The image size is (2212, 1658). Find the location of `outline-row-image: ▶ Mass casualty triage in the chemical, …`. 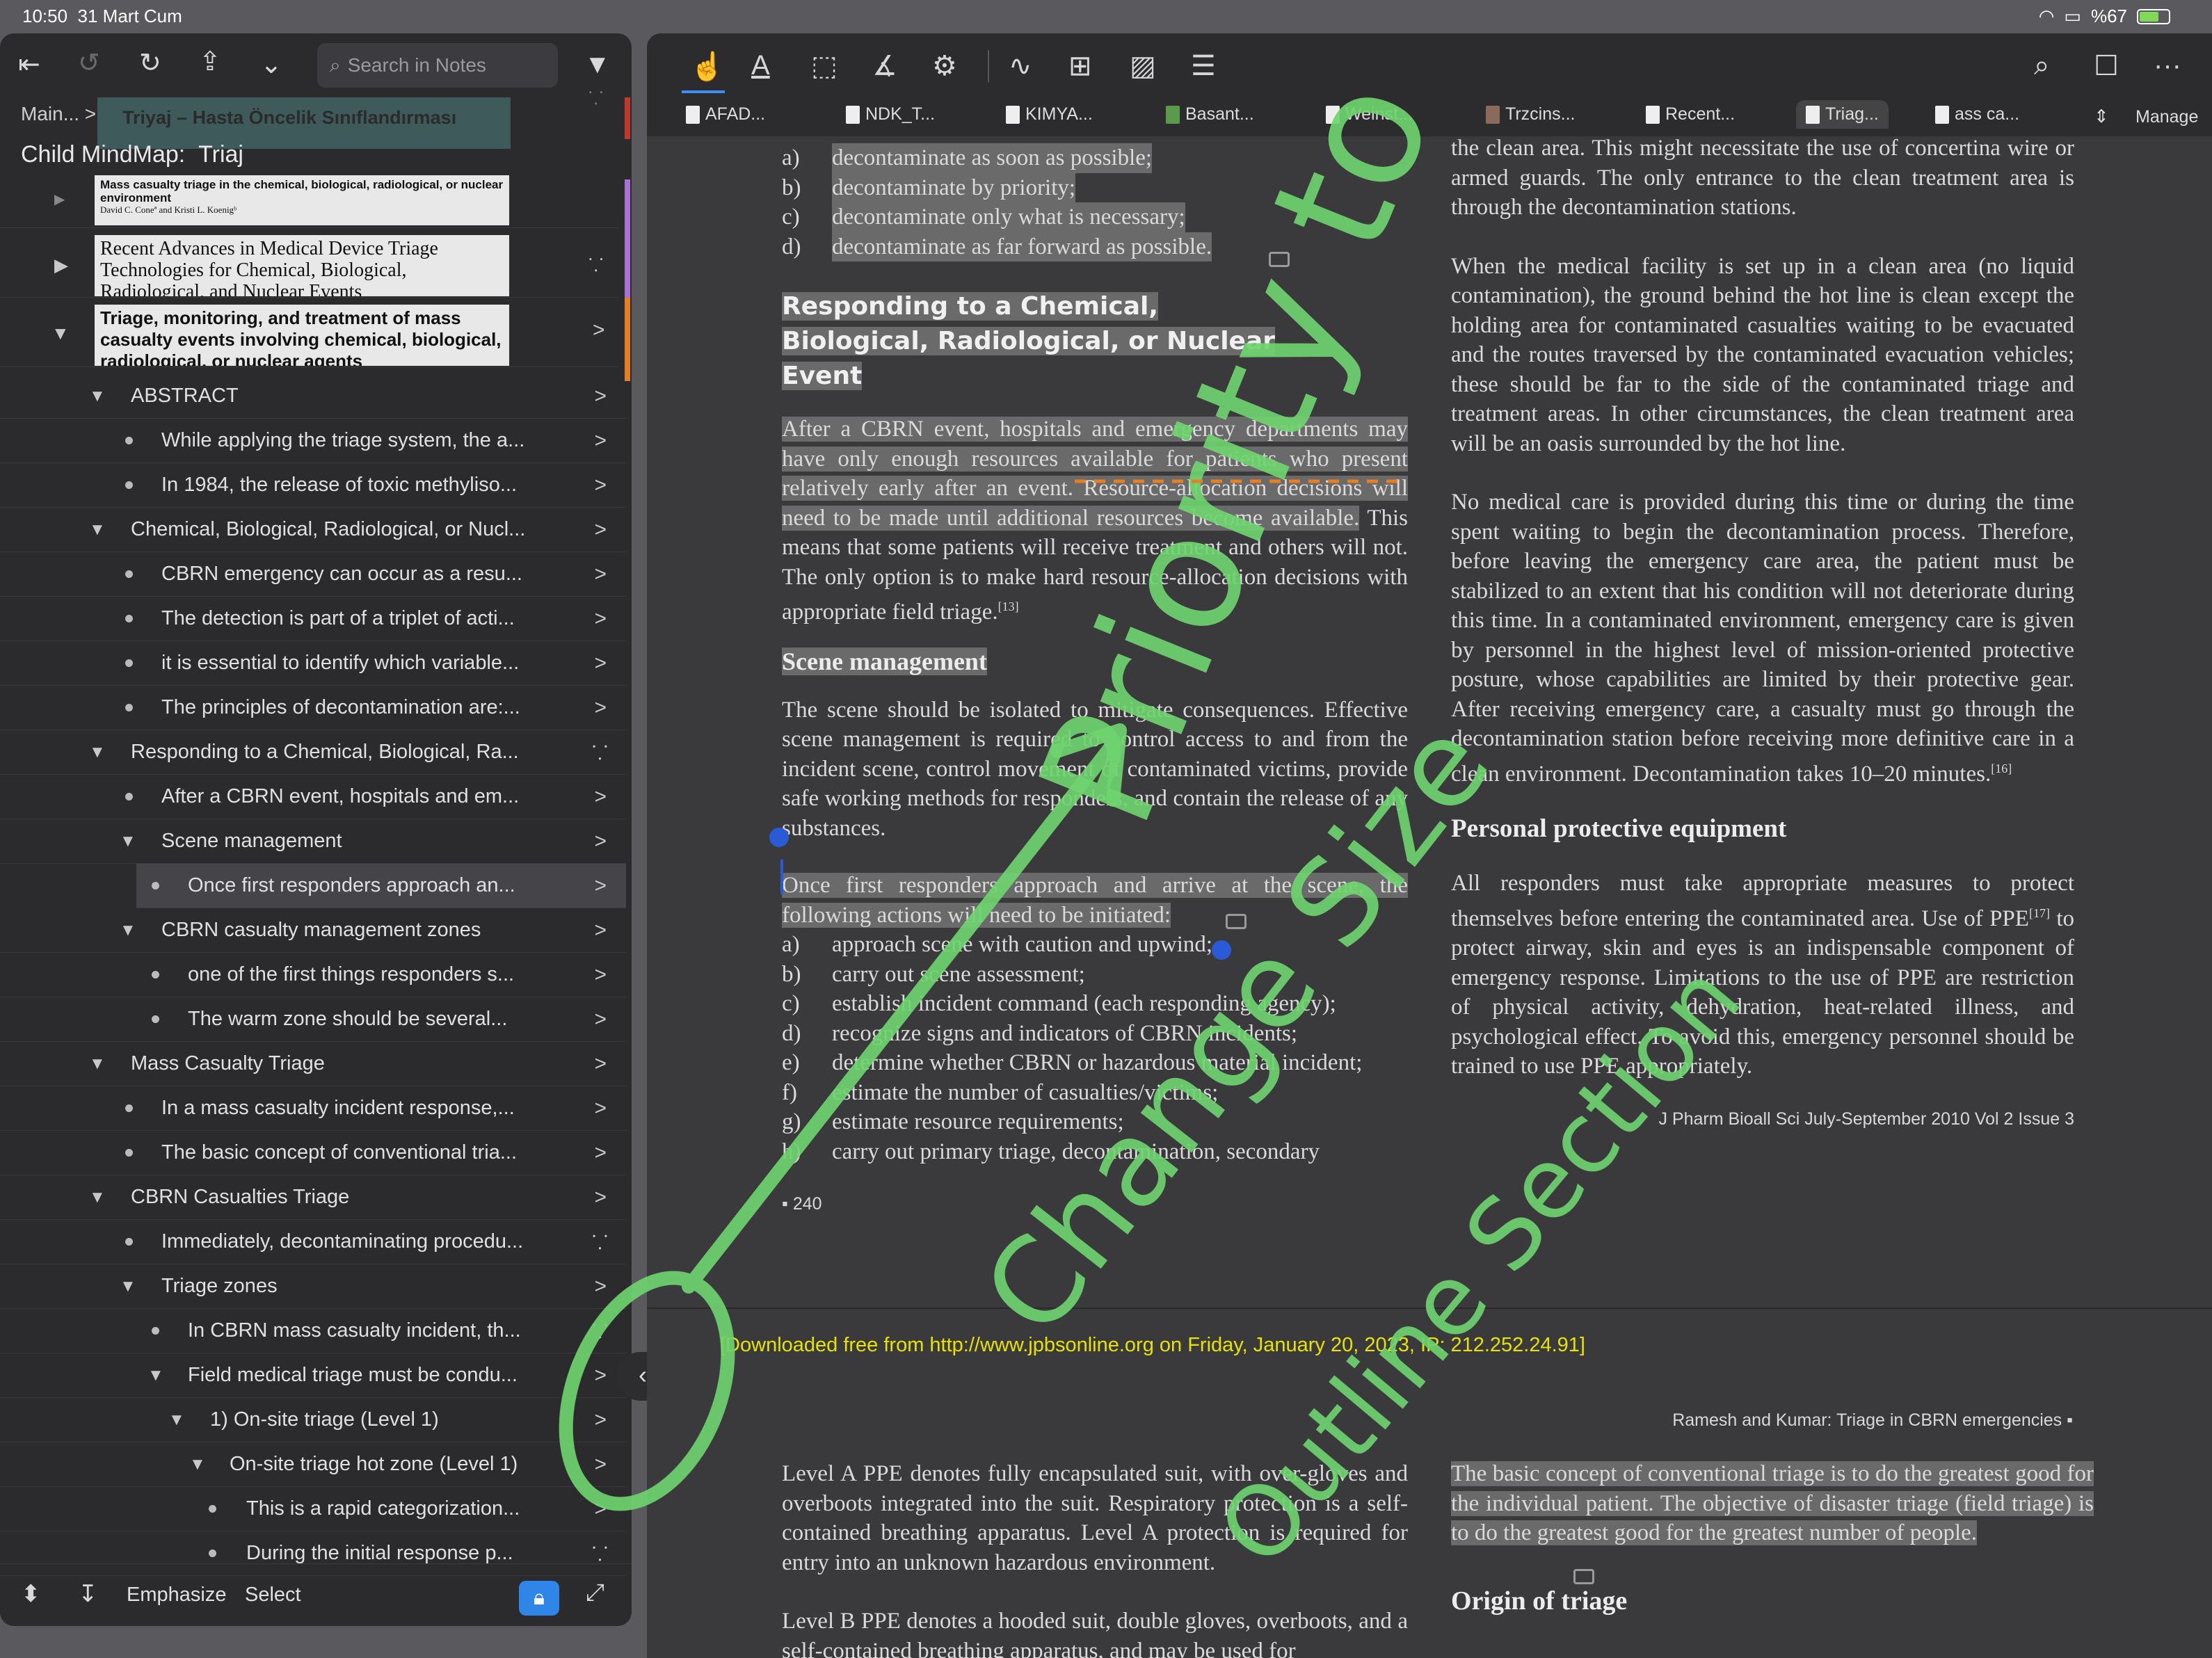

outline-row-image: ▶ Mass casualty triage in the chemical, … is located at coordinates (309, 199).